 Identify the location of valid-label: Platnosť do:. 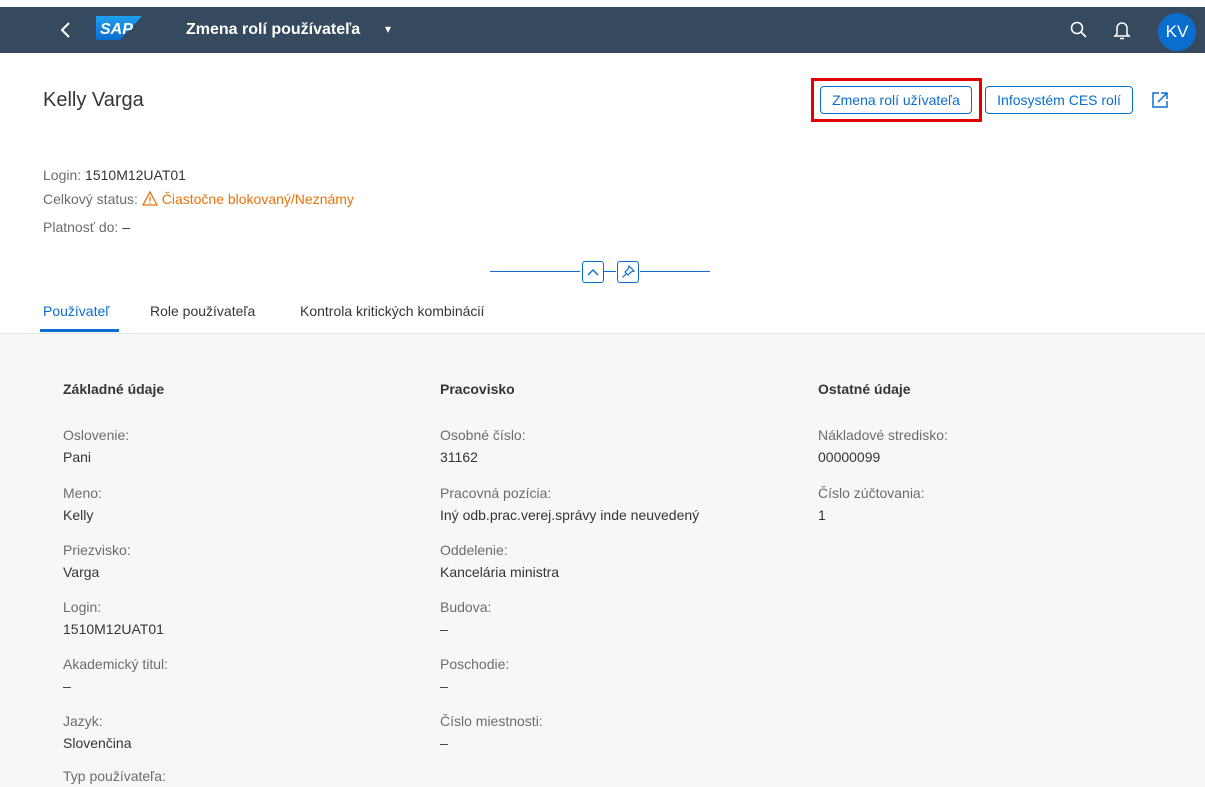
(81, 227).